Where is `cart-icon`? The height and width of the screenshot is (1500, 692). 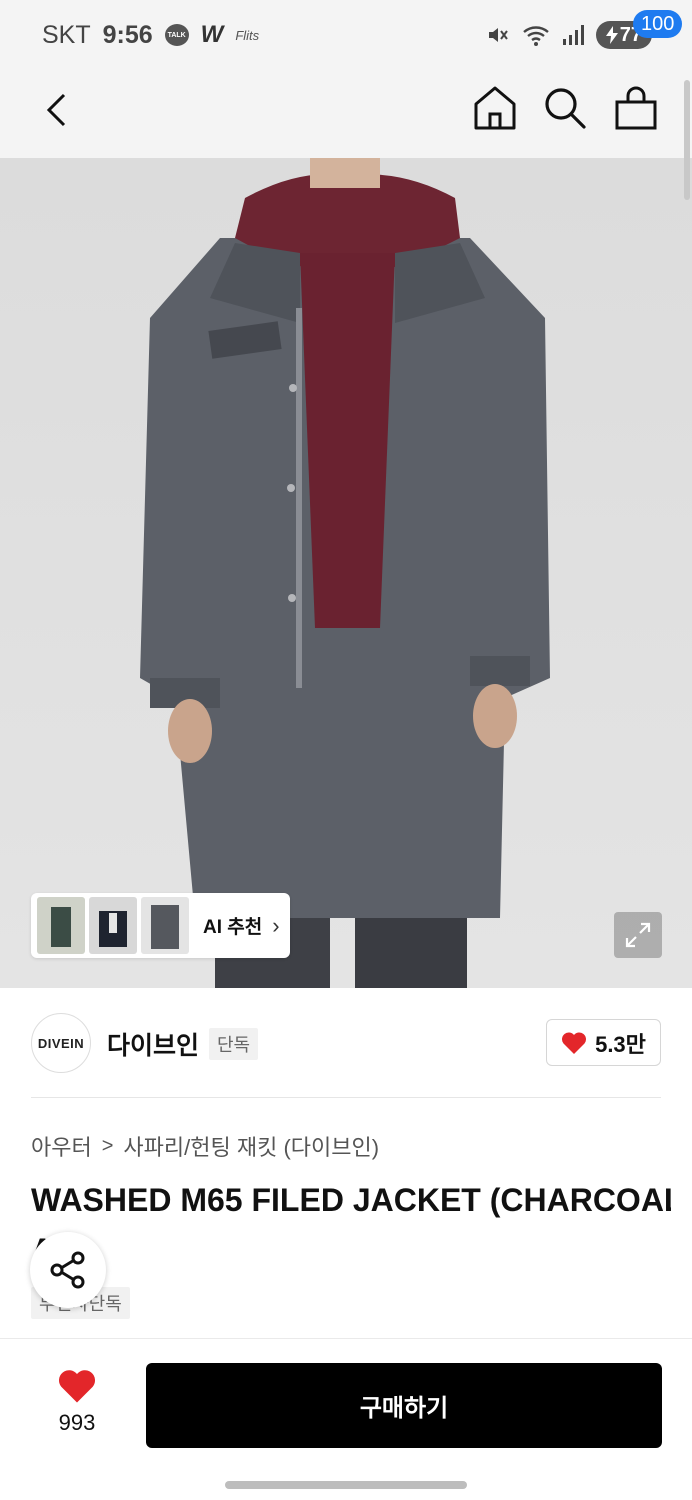
cart-icon is located at coordinates (636, 110).